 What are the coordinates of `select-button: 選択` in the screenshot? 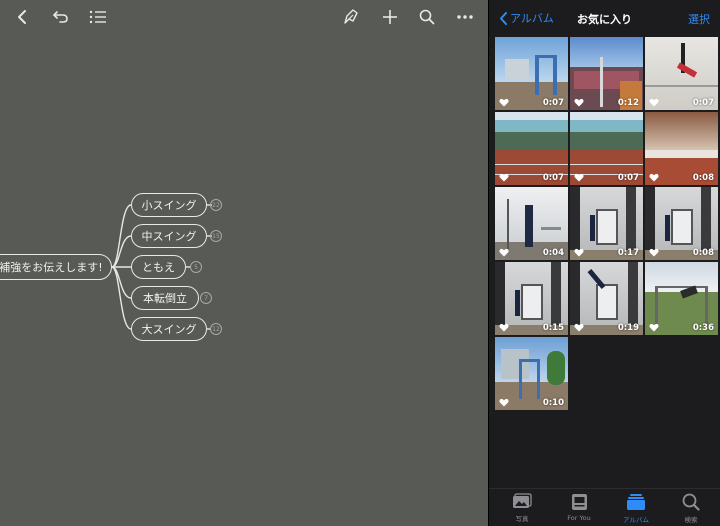 It's located at (699, 19).